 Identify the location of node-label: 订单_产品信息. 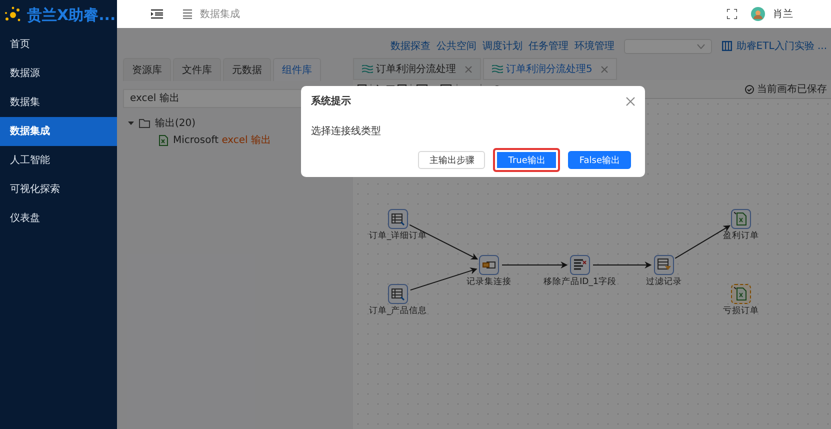
(398, 311).